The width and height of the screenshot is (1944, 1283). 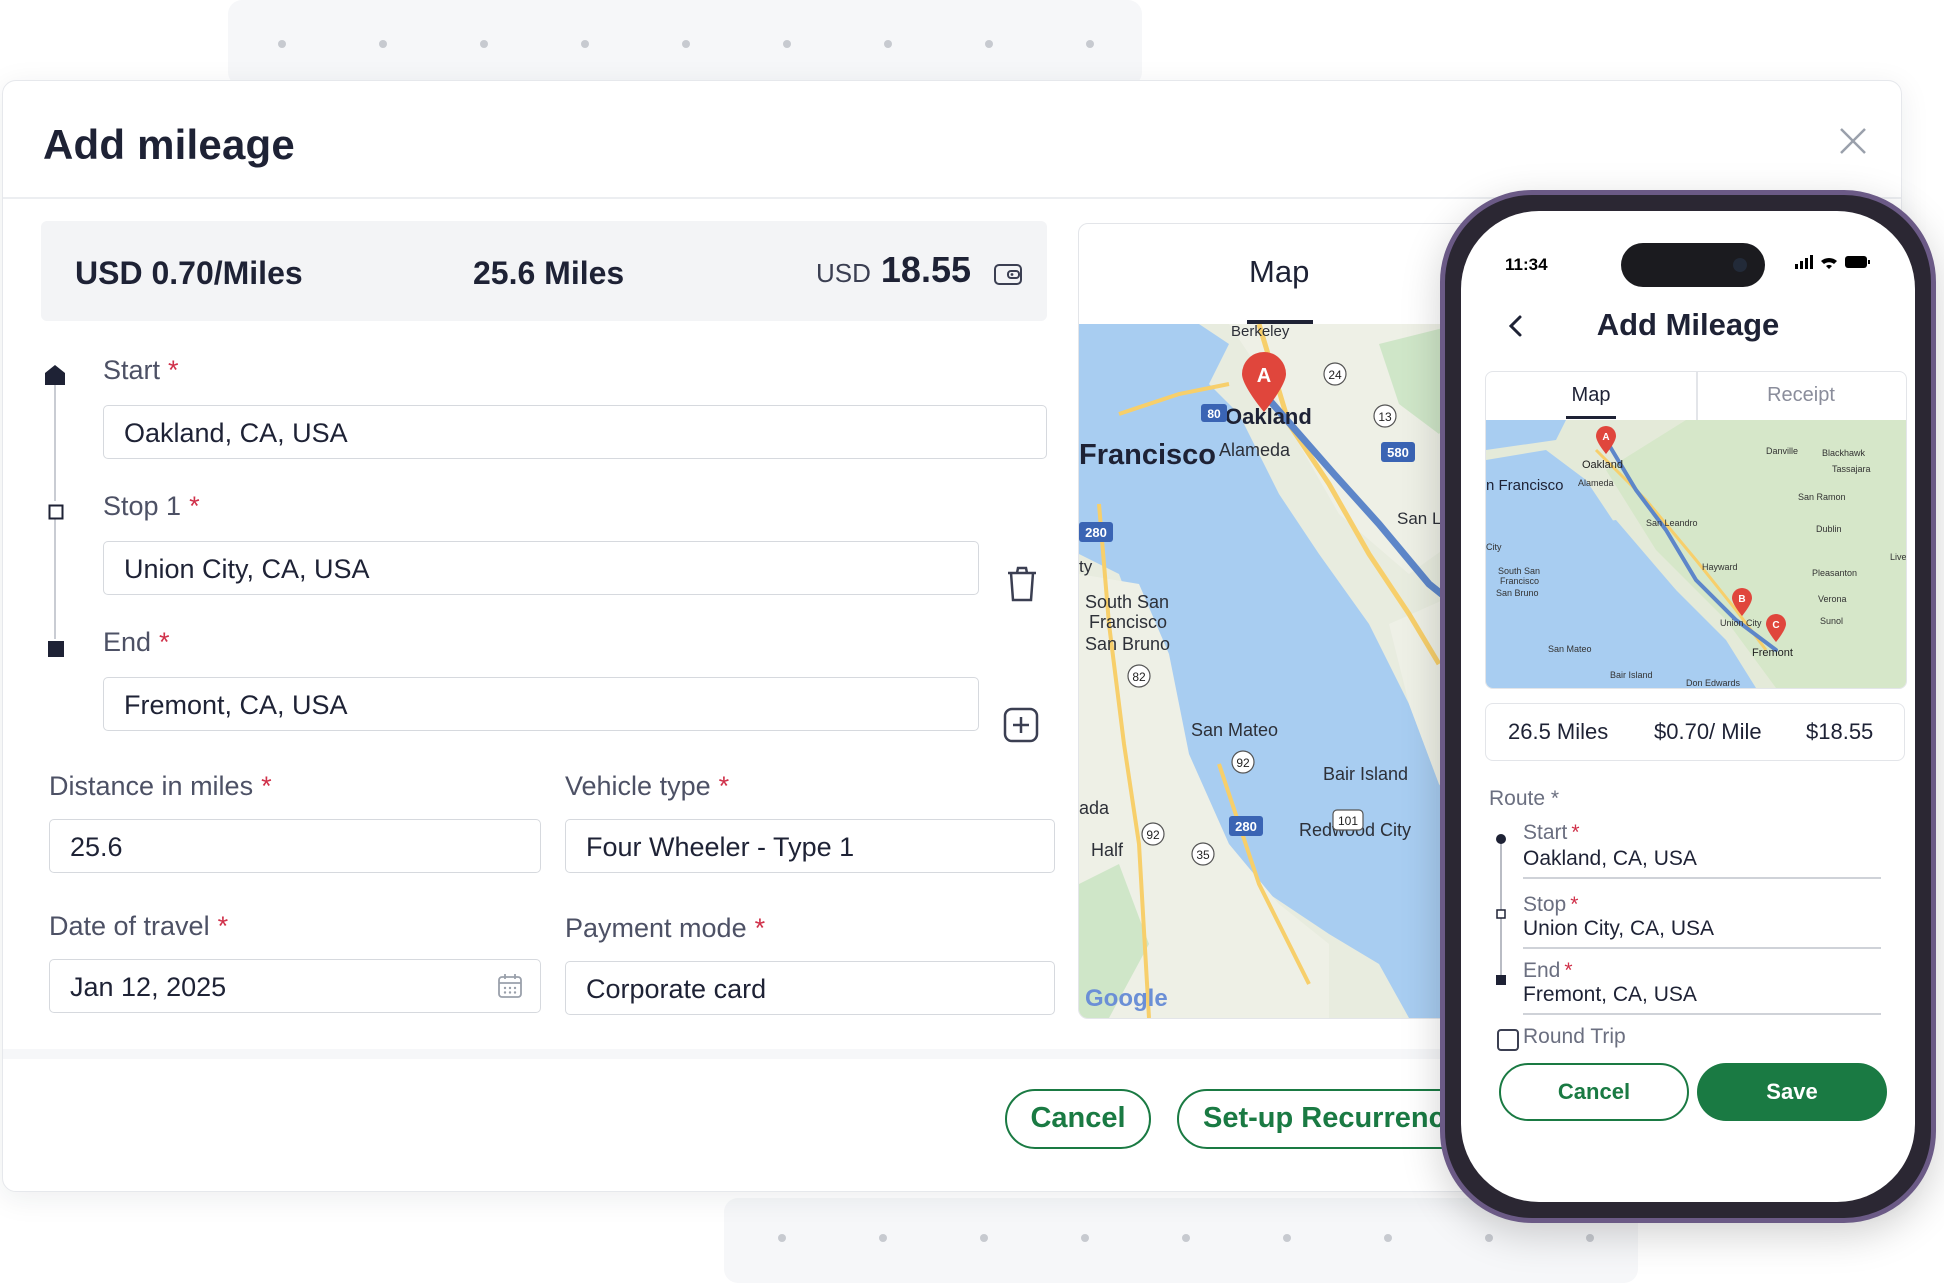 What do you see at coordinates (1792, 1092) in the screenshot?
I see `phone-save-button: Save` at bounding box center [1792, 1092].